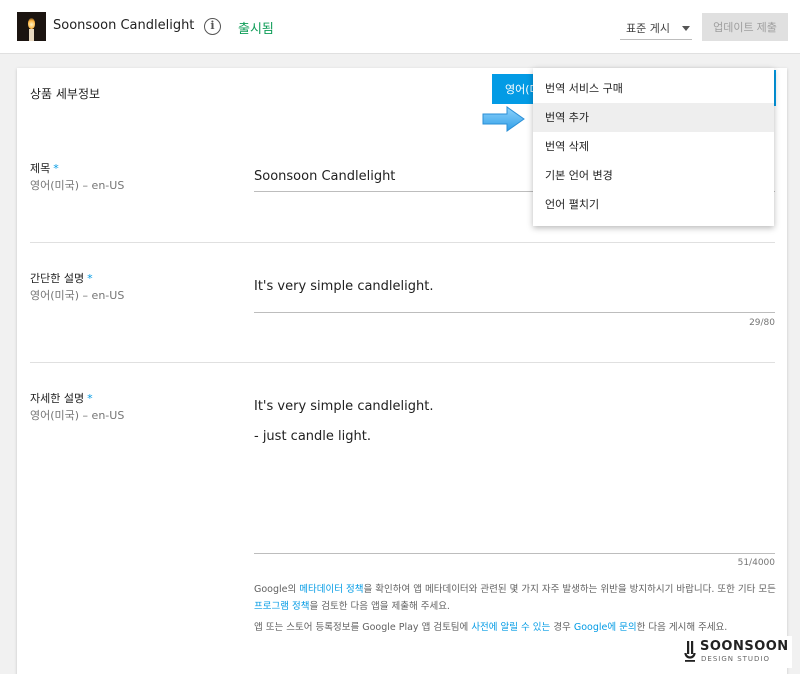  Describe the element at coordinates (653, 175) in the screenshot. I see `menu-item-change-default-language: 기본 언어 변경` at that location.